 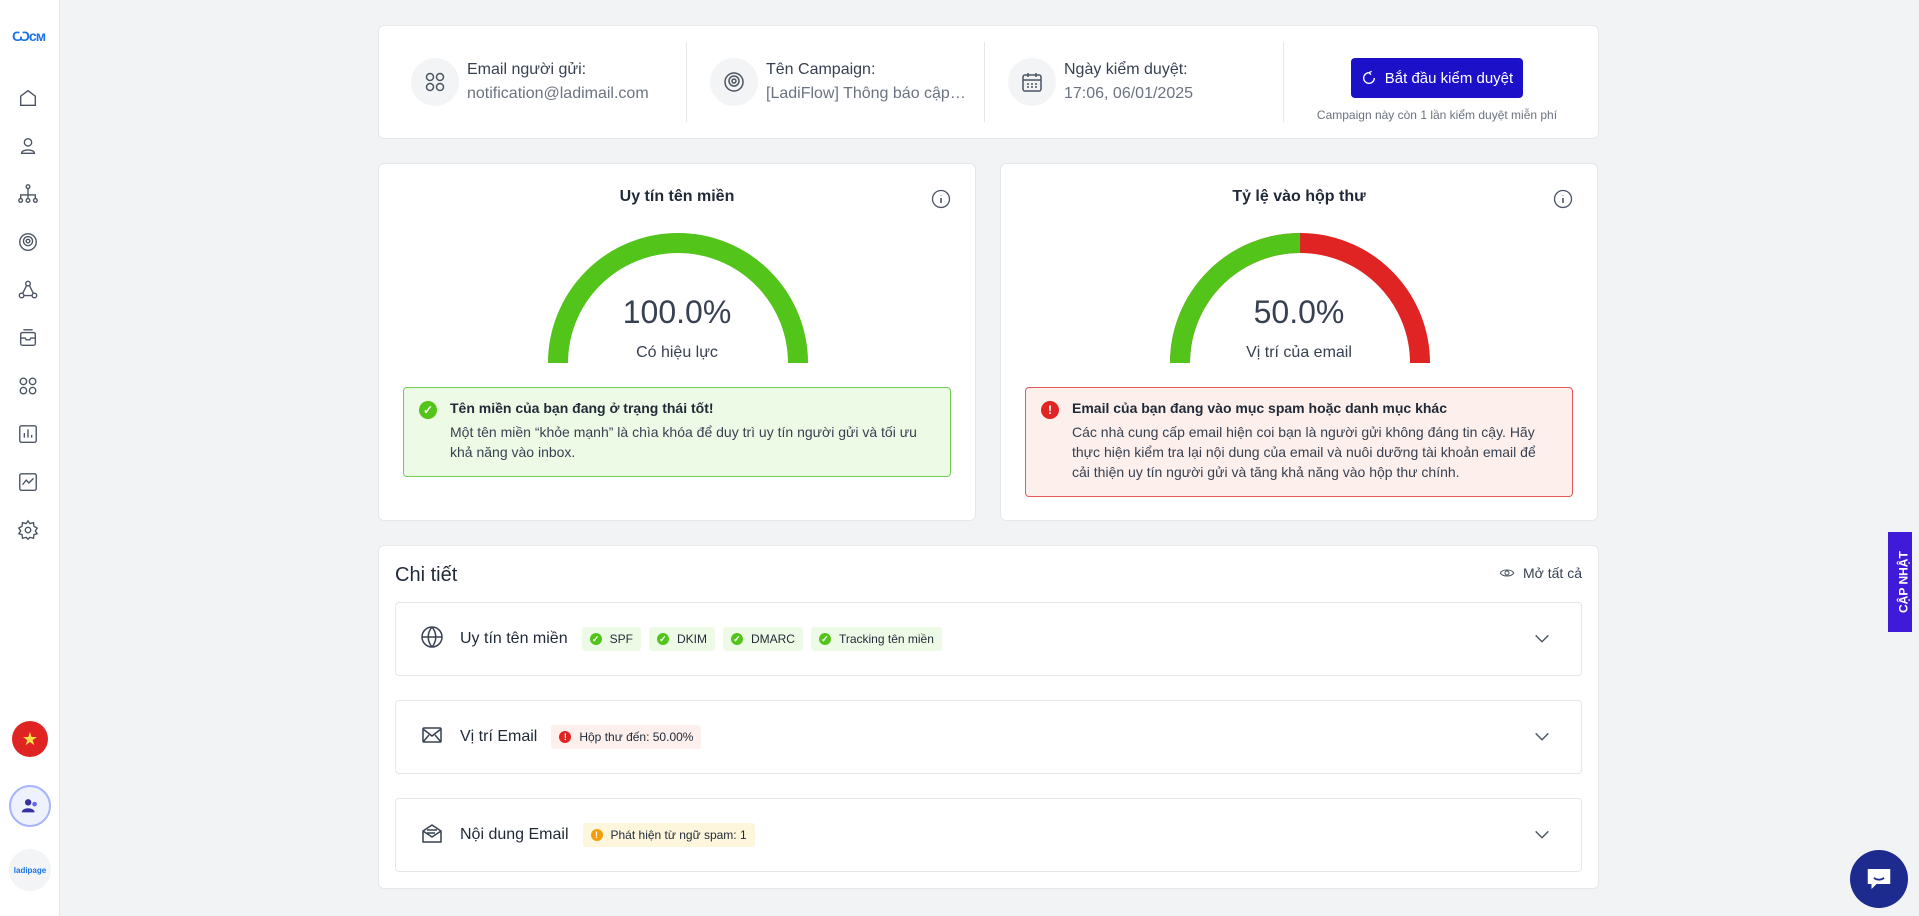 What do you see at coordinates (677, 312) in the screenshot?
I see `gauge-value: 100.0%` at bounding box center [677, 312].